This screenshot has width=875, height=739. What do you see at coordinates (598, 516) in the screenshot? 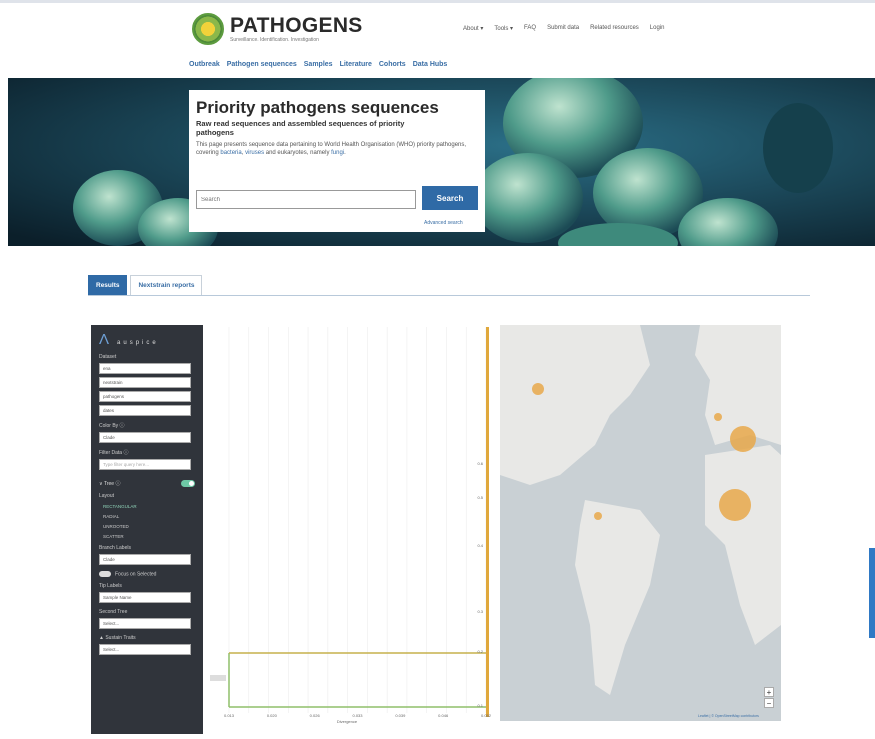
I see `map-bubble-south-america` at bounding box center [598, 516].